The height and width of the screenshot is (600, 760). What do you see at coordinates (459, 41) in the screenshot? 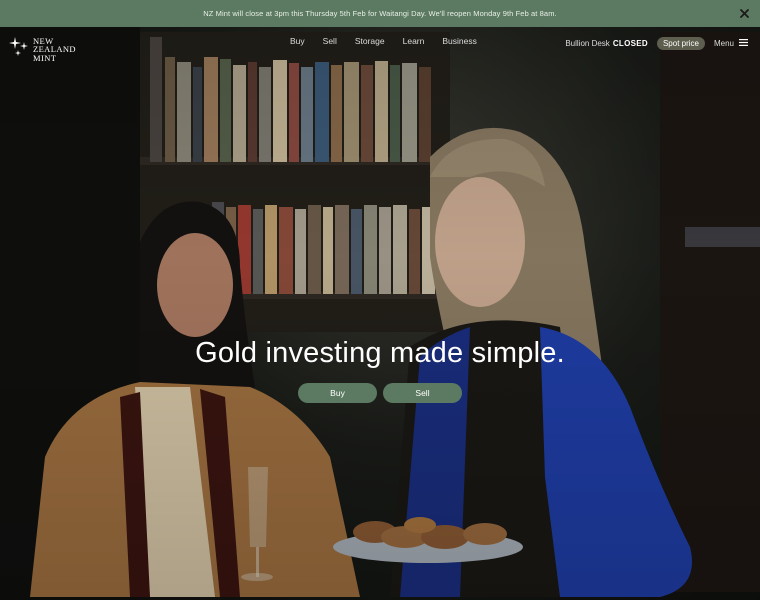
I see `nav-item-business: Business` at bounding box center [459, 41].